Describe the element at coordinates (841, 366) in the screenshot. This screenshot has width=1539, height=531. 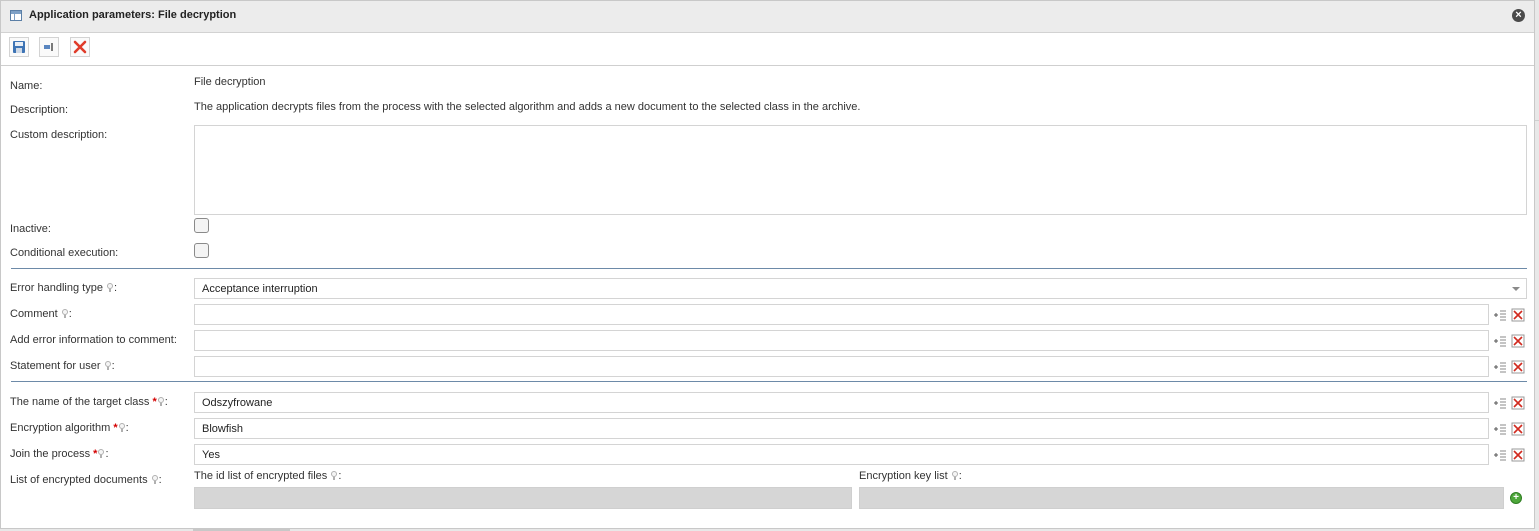
I see `statement-input` at that location.